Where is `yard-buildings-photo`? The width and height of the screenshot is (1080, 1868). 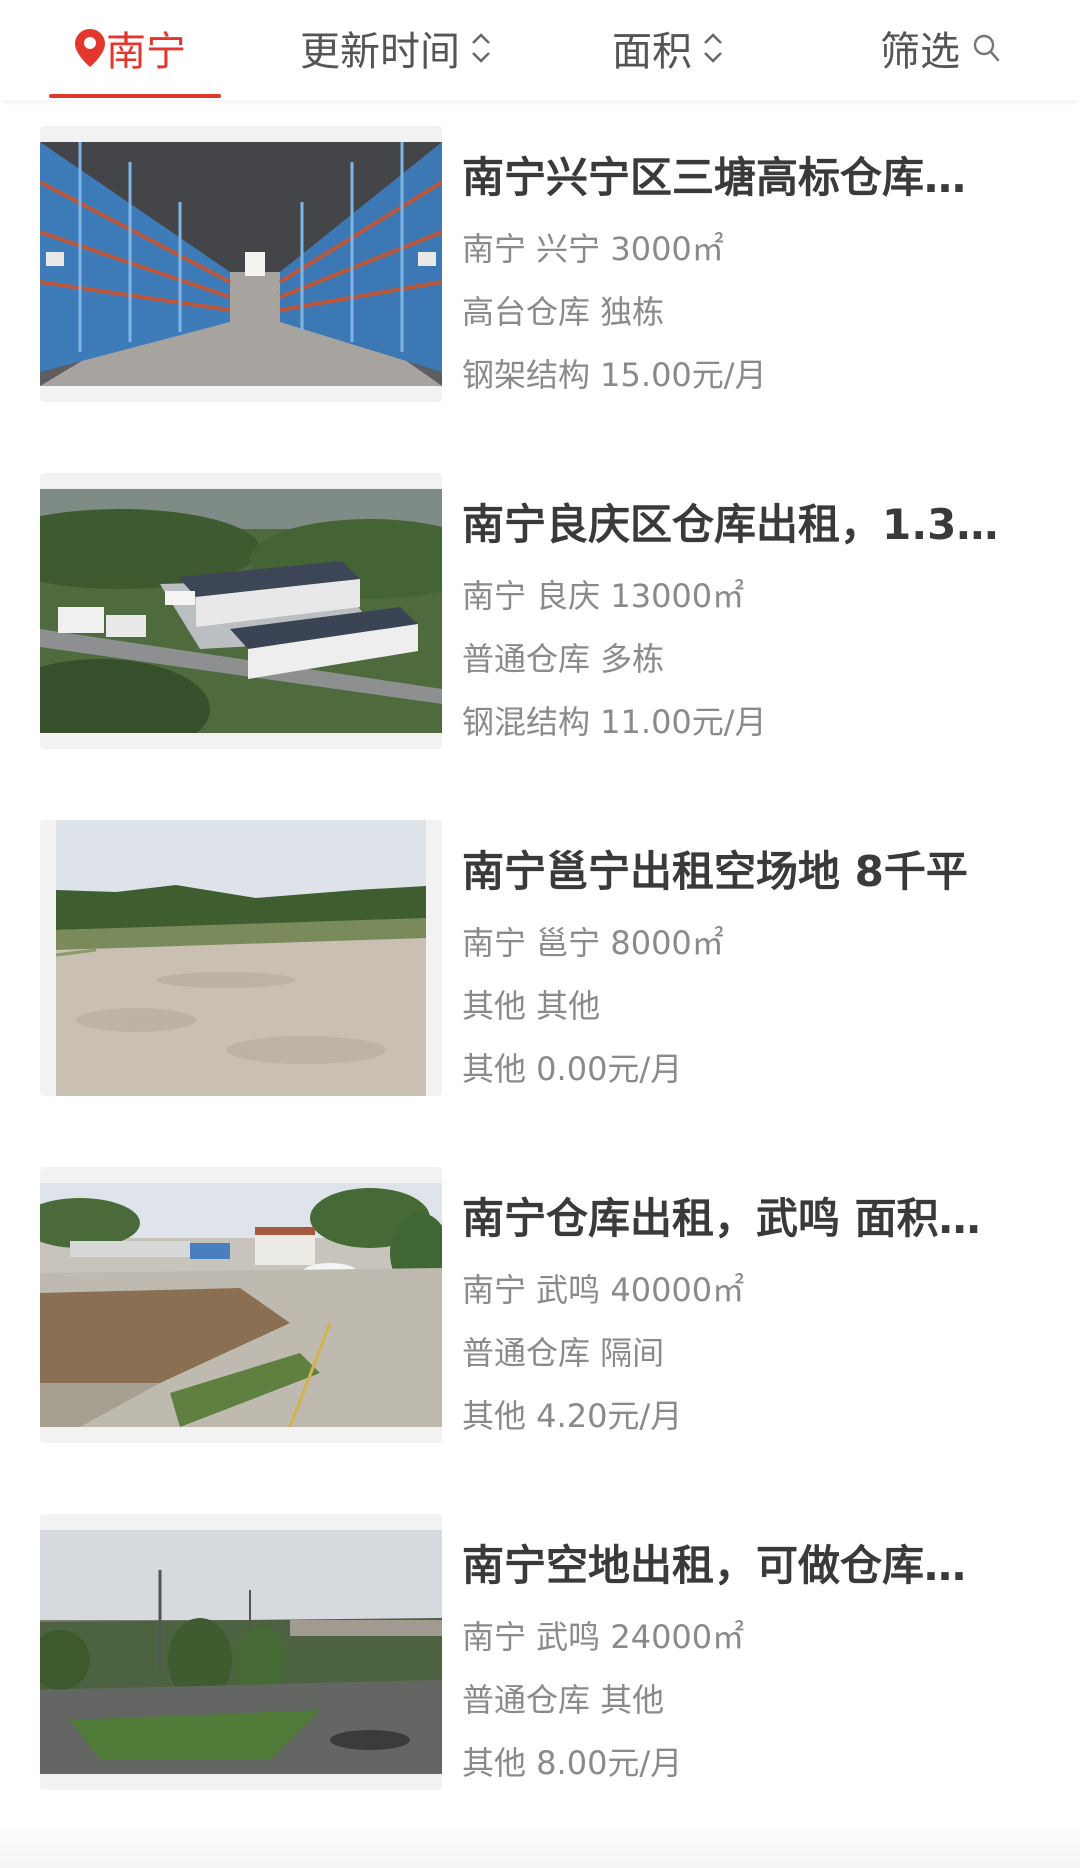
yard-buildings-photo is located at coordinates (241, 1305).